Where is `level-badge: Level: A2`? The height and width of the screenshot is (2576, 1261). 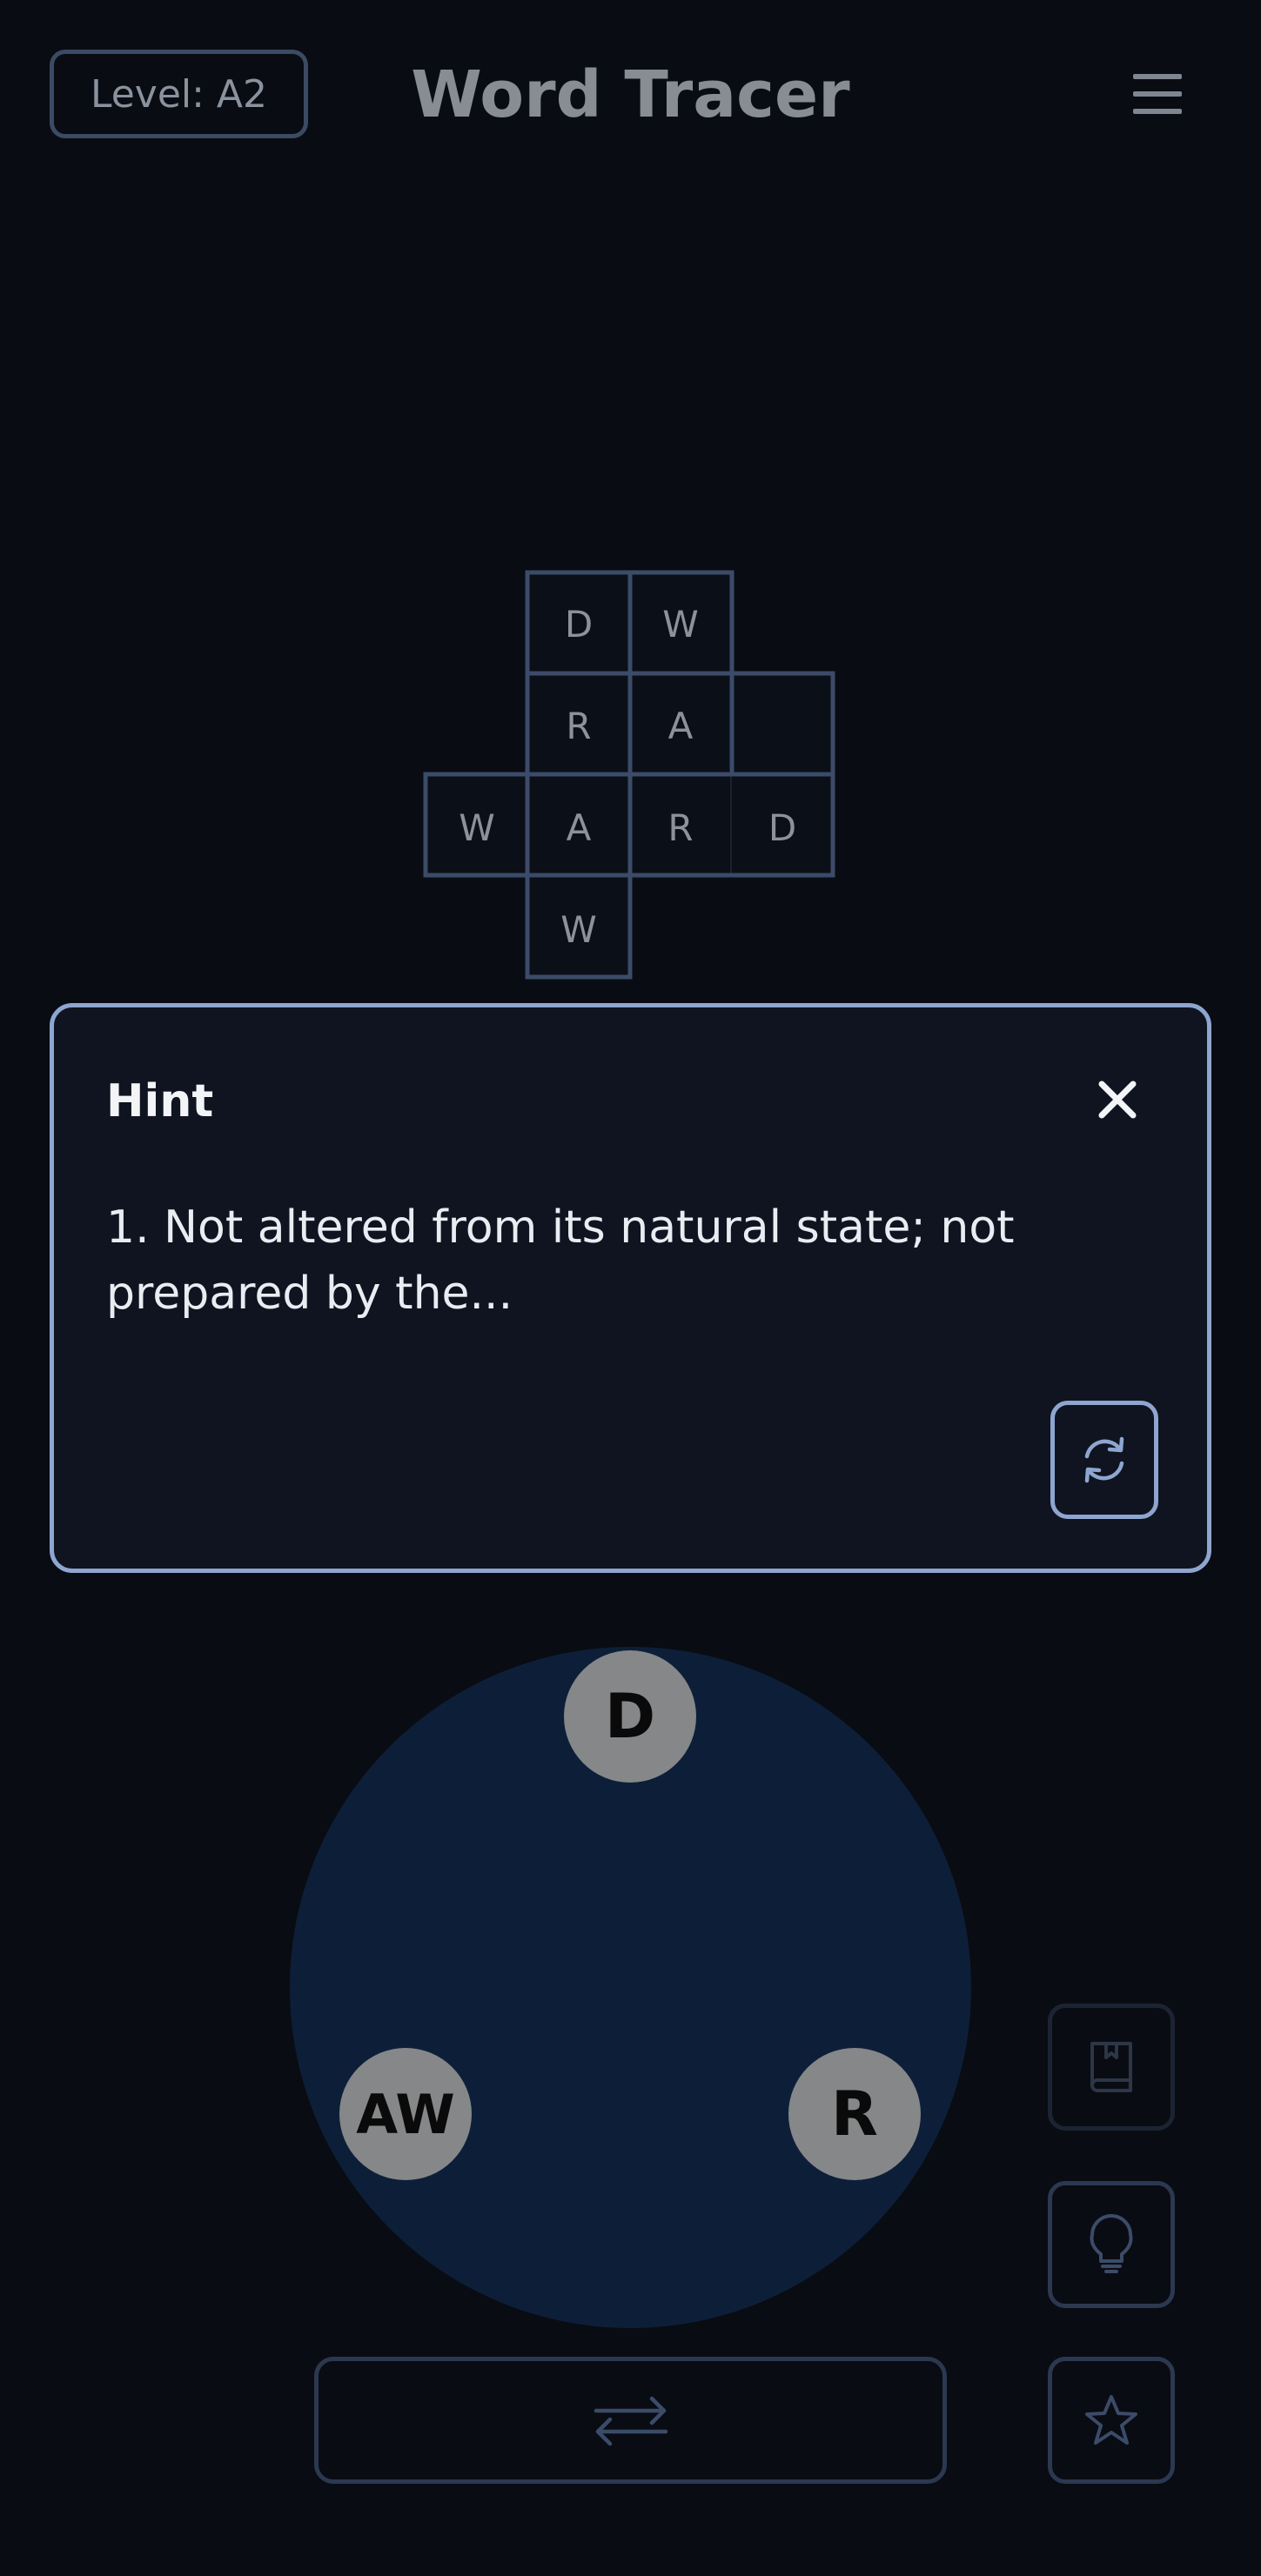
level-badge: Level: A2 is located at coordinates (179, 94).